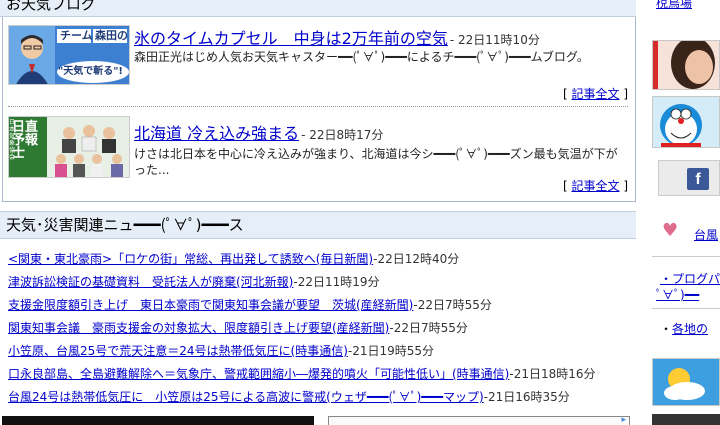 The image size is (720, 425). I want to click on blog-section-header: お天気ブログ, so click(318, 8).